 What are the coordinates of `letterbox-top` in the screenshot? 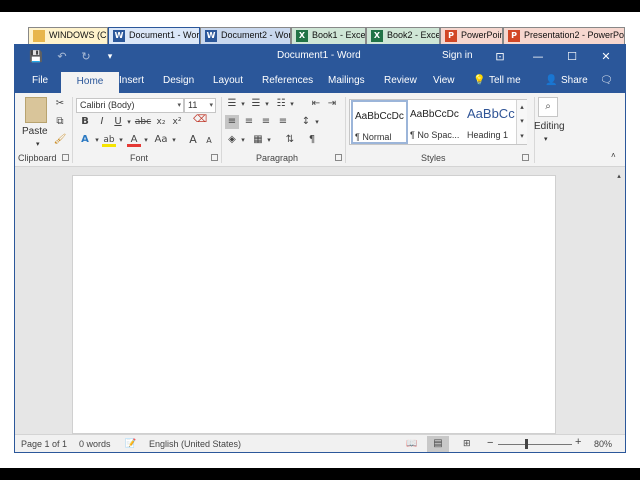 It's located at (320, 6).